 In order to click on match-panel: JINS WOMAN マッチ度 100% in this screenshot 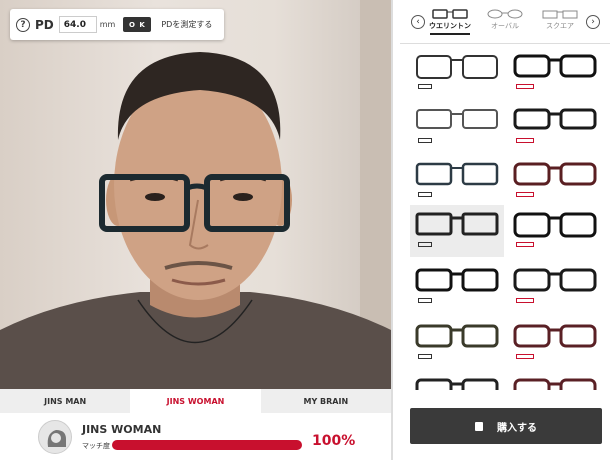, I will do `click(195, 436)`.